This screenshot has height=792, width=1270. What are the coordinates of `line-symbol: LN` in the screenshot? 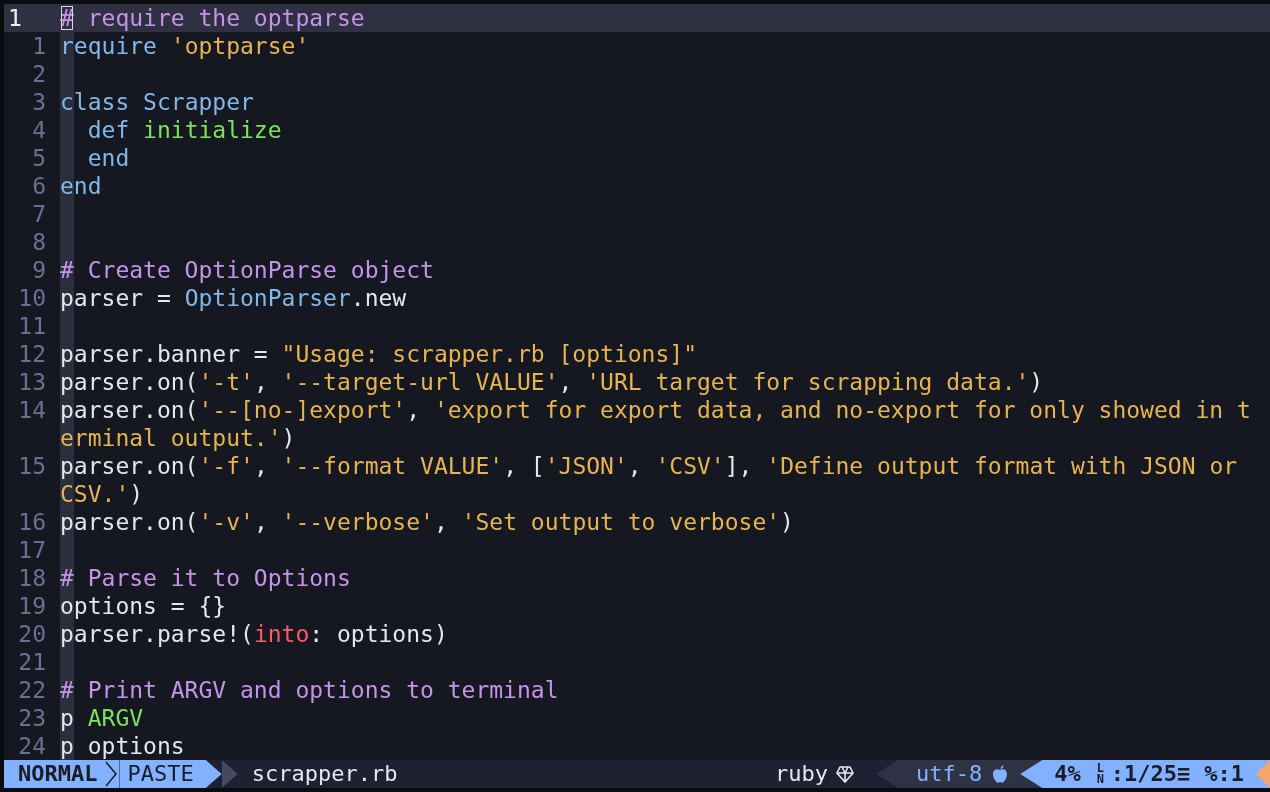 It's located at (1100, 774).